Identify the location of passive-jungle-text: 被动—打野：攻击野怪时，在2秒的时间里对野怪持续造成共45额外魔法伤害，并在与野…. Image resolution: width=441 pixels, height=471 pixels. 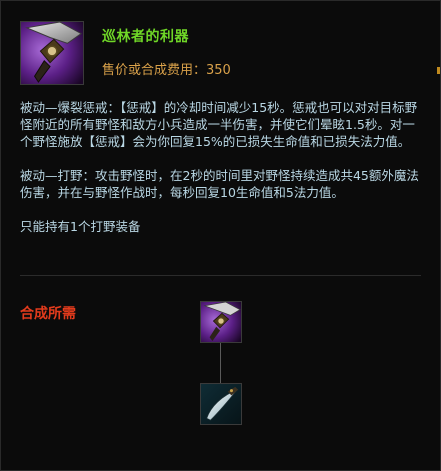
(219, 184).